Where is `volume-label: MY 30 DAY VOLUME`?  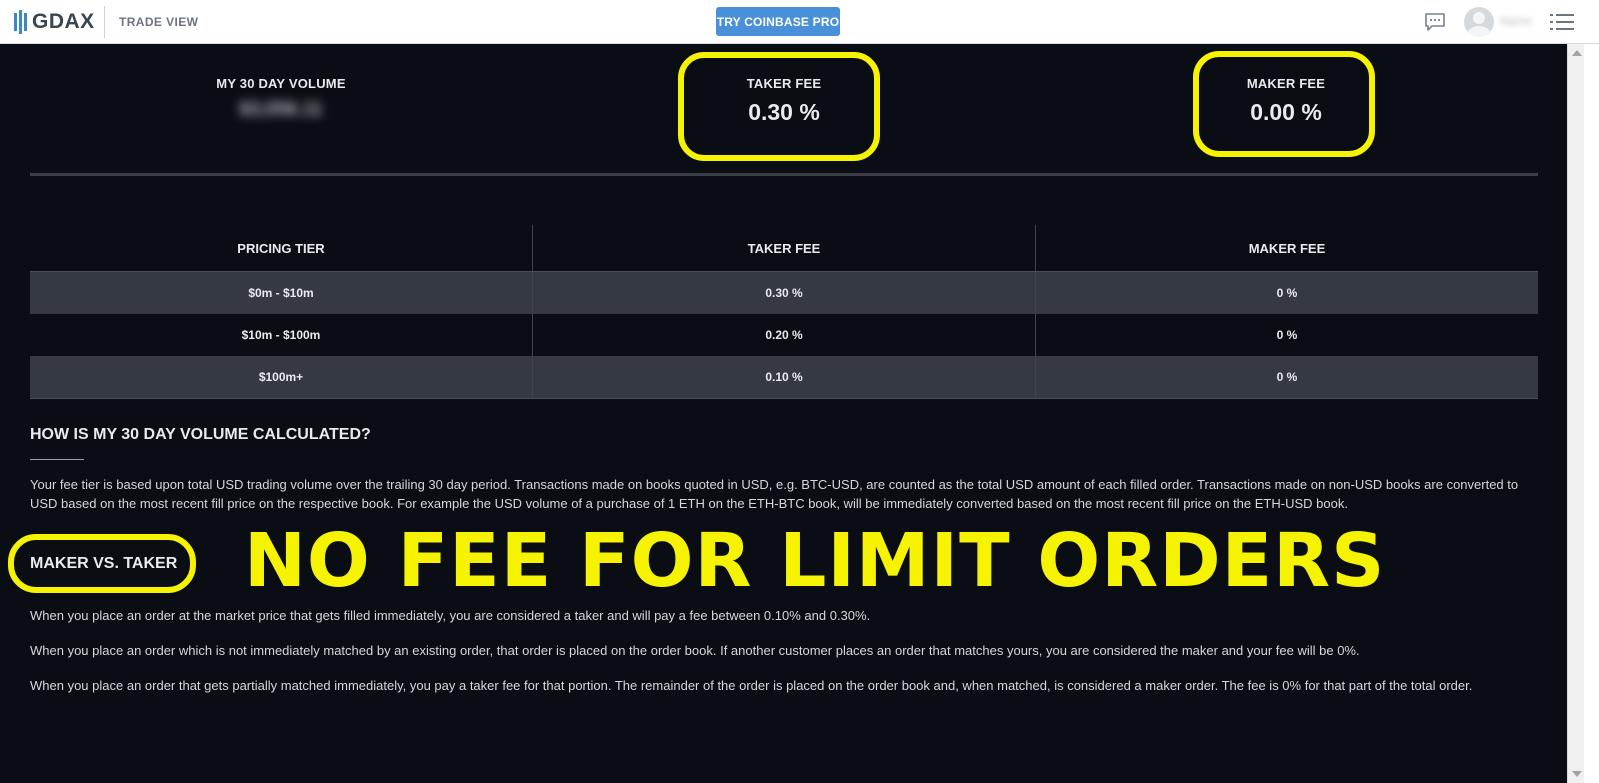
volume-label: MY 30 DAY VOLUME is located at coordinates (281, 83).